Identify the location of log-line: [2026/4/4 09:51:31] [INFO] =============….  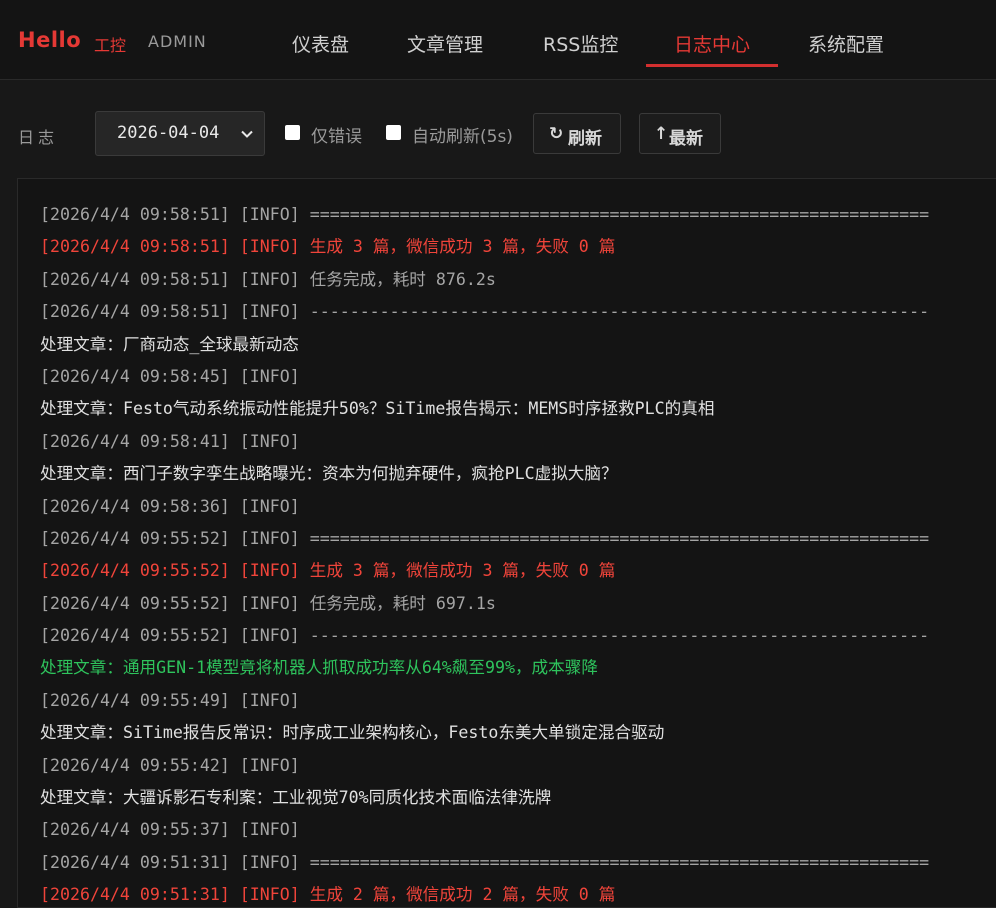
(485, 862).